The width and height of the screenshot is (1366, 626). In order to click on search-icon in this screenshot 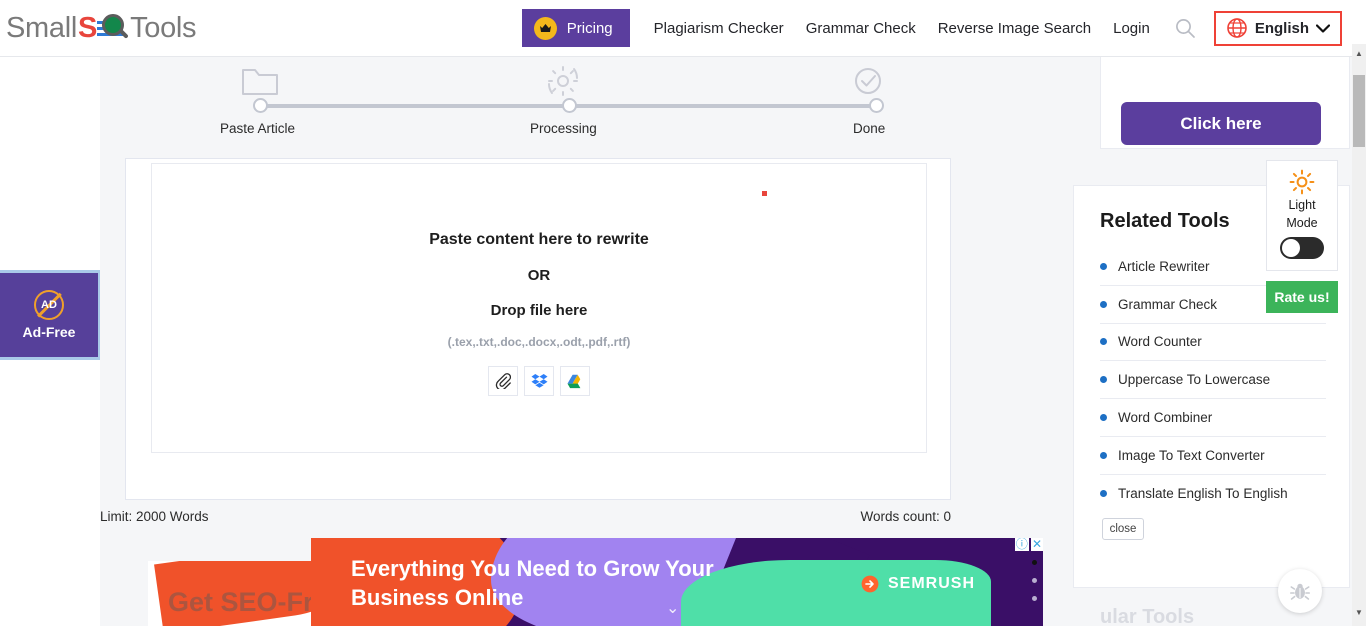, I will do `click(1185, 28)`.